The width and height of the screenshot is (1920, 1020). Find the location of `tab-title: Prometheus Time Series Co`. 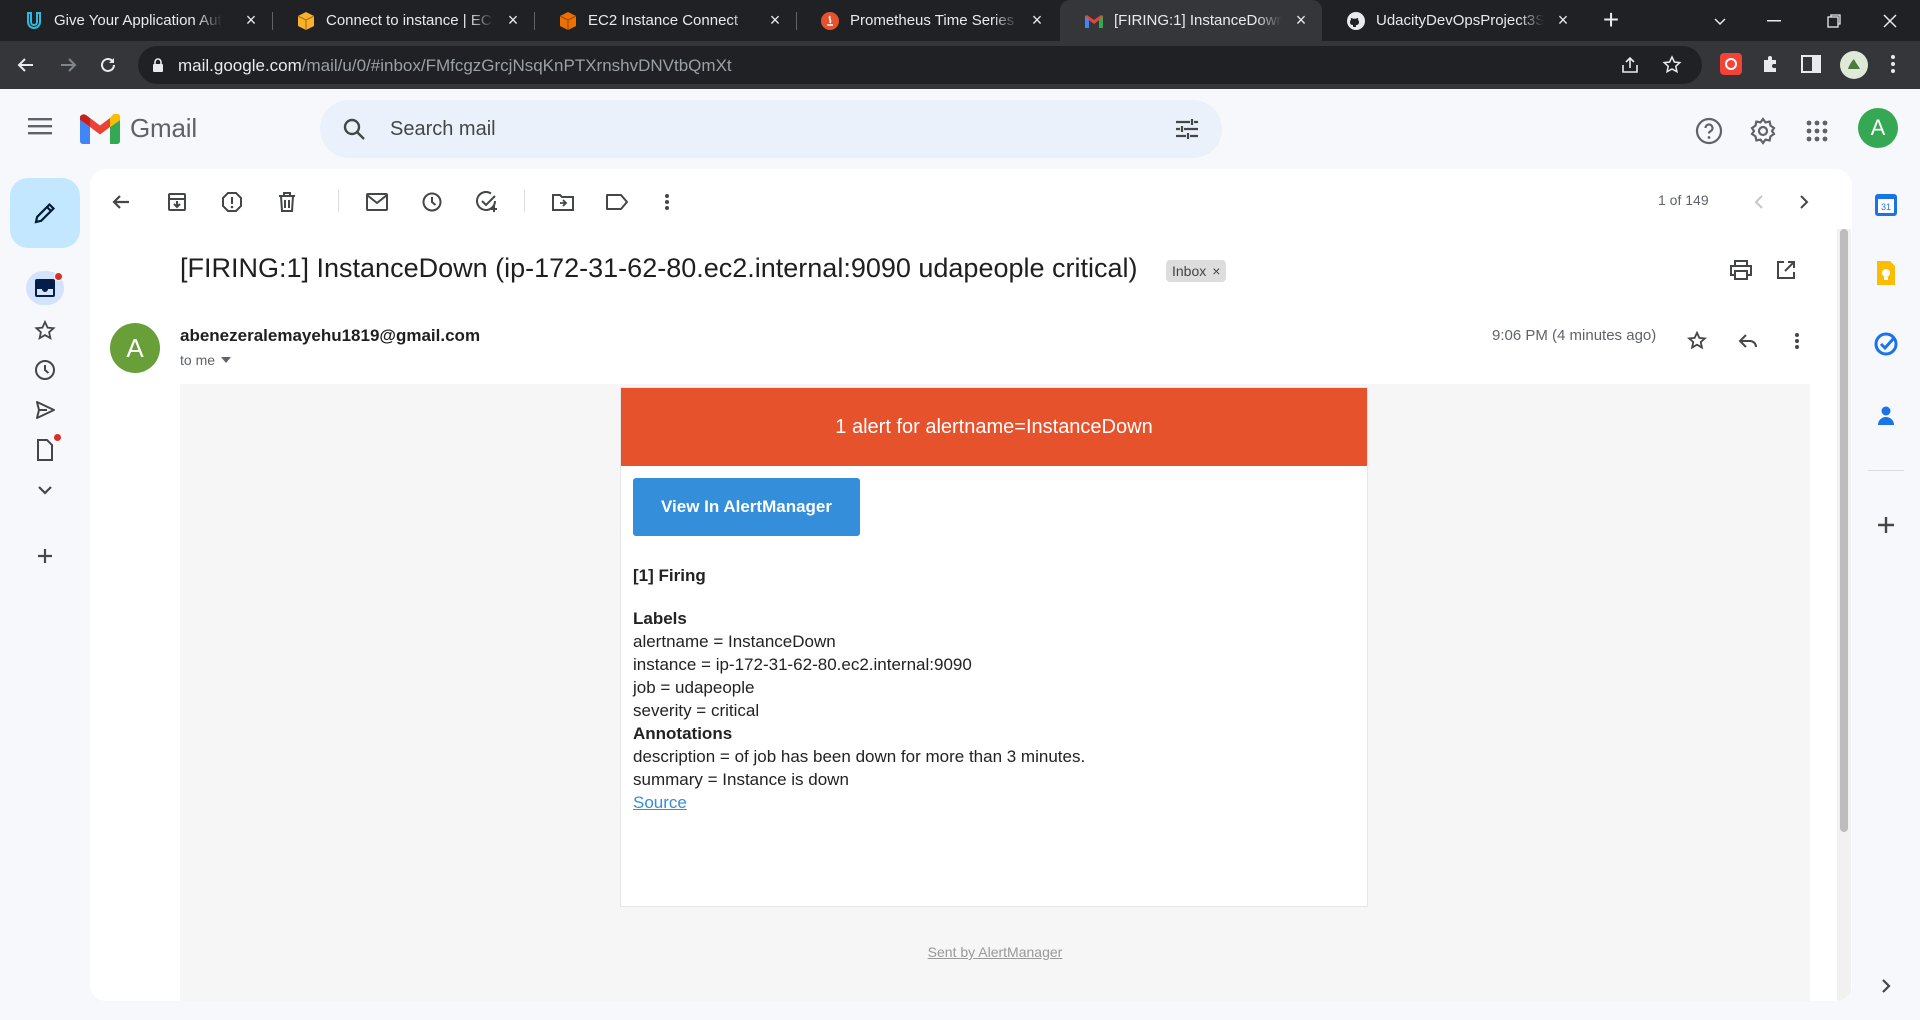

tab-title: Prometheus Time Series Co is located at coordinates (934, 20).